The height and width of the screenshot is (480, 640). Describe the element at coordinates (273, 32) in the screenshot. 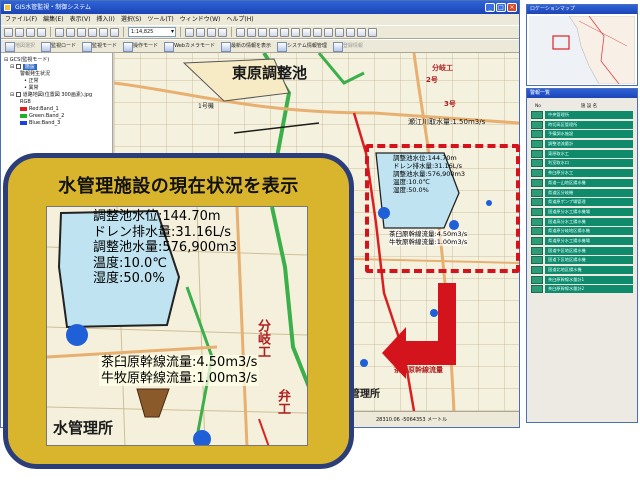

I see `fixed-zoom-out-icon` at that location.